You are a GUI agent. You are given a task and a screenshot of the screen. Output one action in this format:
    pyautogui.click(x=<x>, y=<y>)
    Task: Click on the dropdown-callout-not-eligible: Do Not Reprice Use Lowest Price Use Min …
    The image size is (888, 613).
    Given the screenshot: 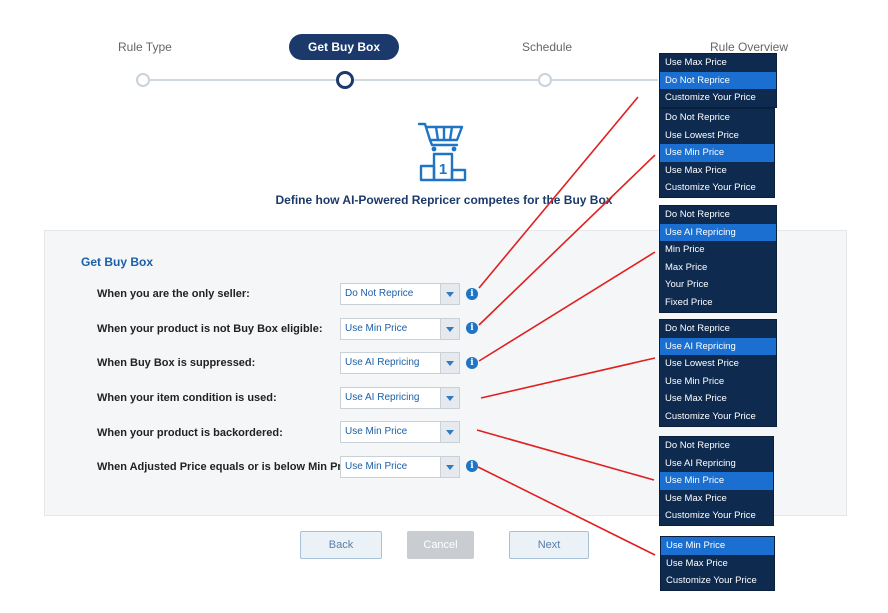 What is the action you would take?
    pyautogui.click(x=717, y=153)
    